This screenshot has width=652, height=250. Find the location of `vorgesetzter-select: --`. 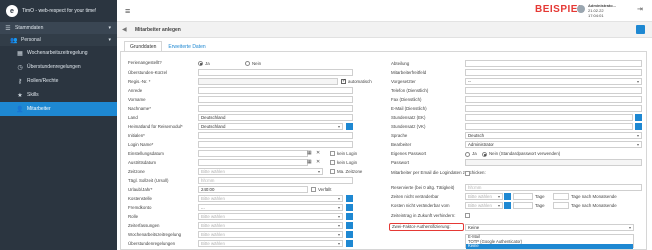

vorgesetzter-select: -- is located at coordinates (553, 81).